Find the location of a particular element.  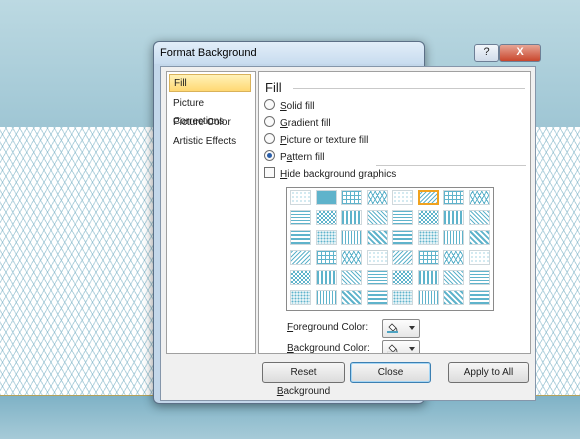

foreground-color-label: oreground Color: is located at coordinates (331, 327).